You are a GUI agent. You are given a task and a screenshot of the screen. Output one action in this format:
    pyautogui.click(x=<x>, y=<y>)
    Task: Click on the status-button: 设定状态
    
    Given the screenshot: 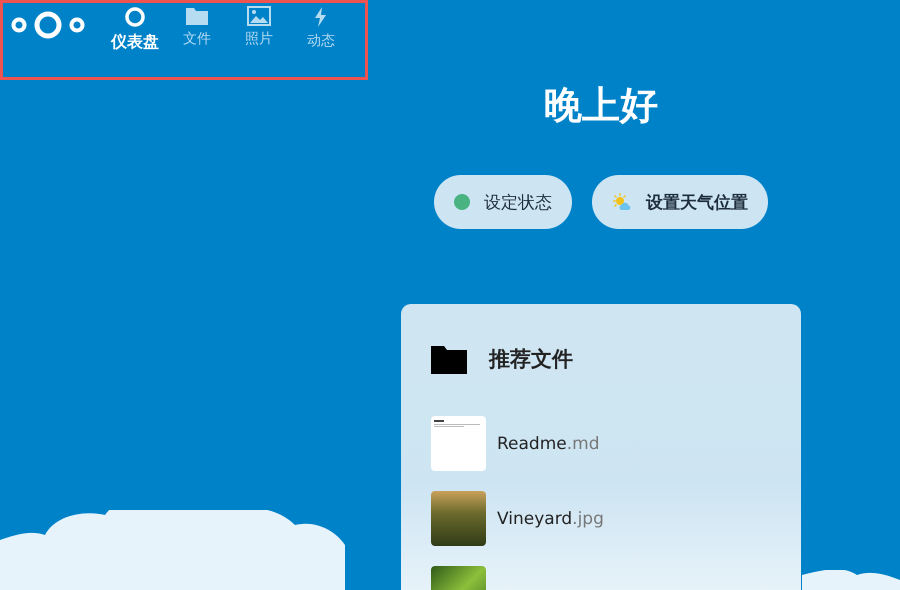 What is the action you would take?
    pyautogui.click(x=503, y=202)
    